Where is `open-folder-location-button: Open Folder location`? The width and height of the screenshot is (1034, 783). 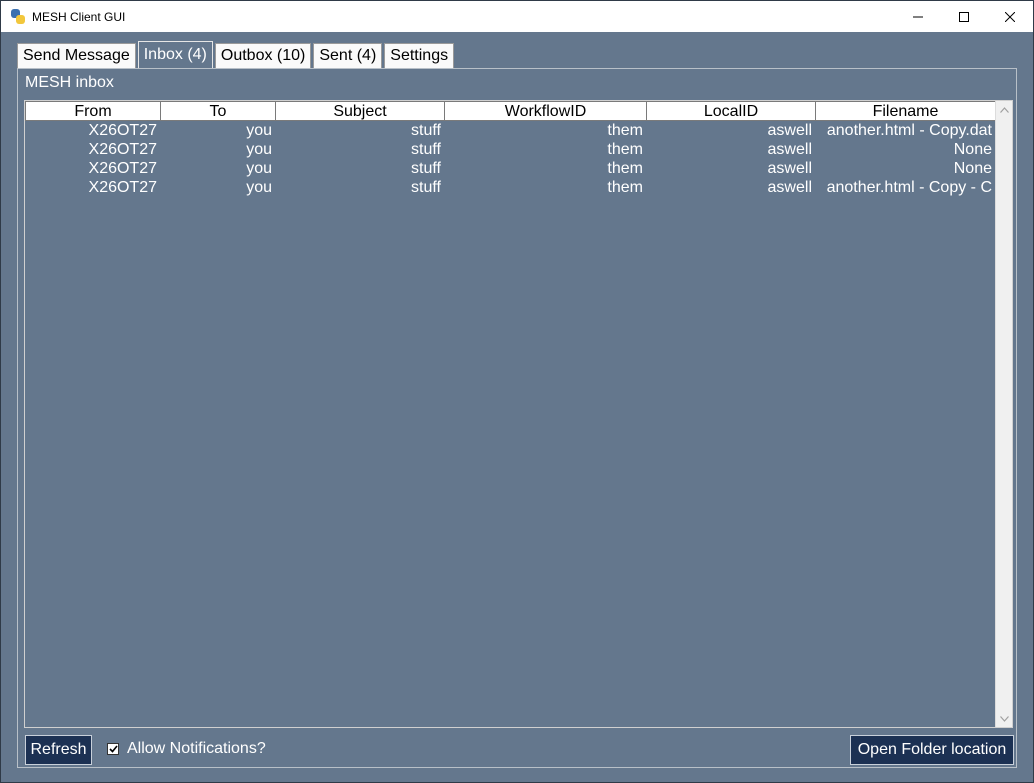
open-folder-location-button: Open Folder location is located at coordinates (932, 750).